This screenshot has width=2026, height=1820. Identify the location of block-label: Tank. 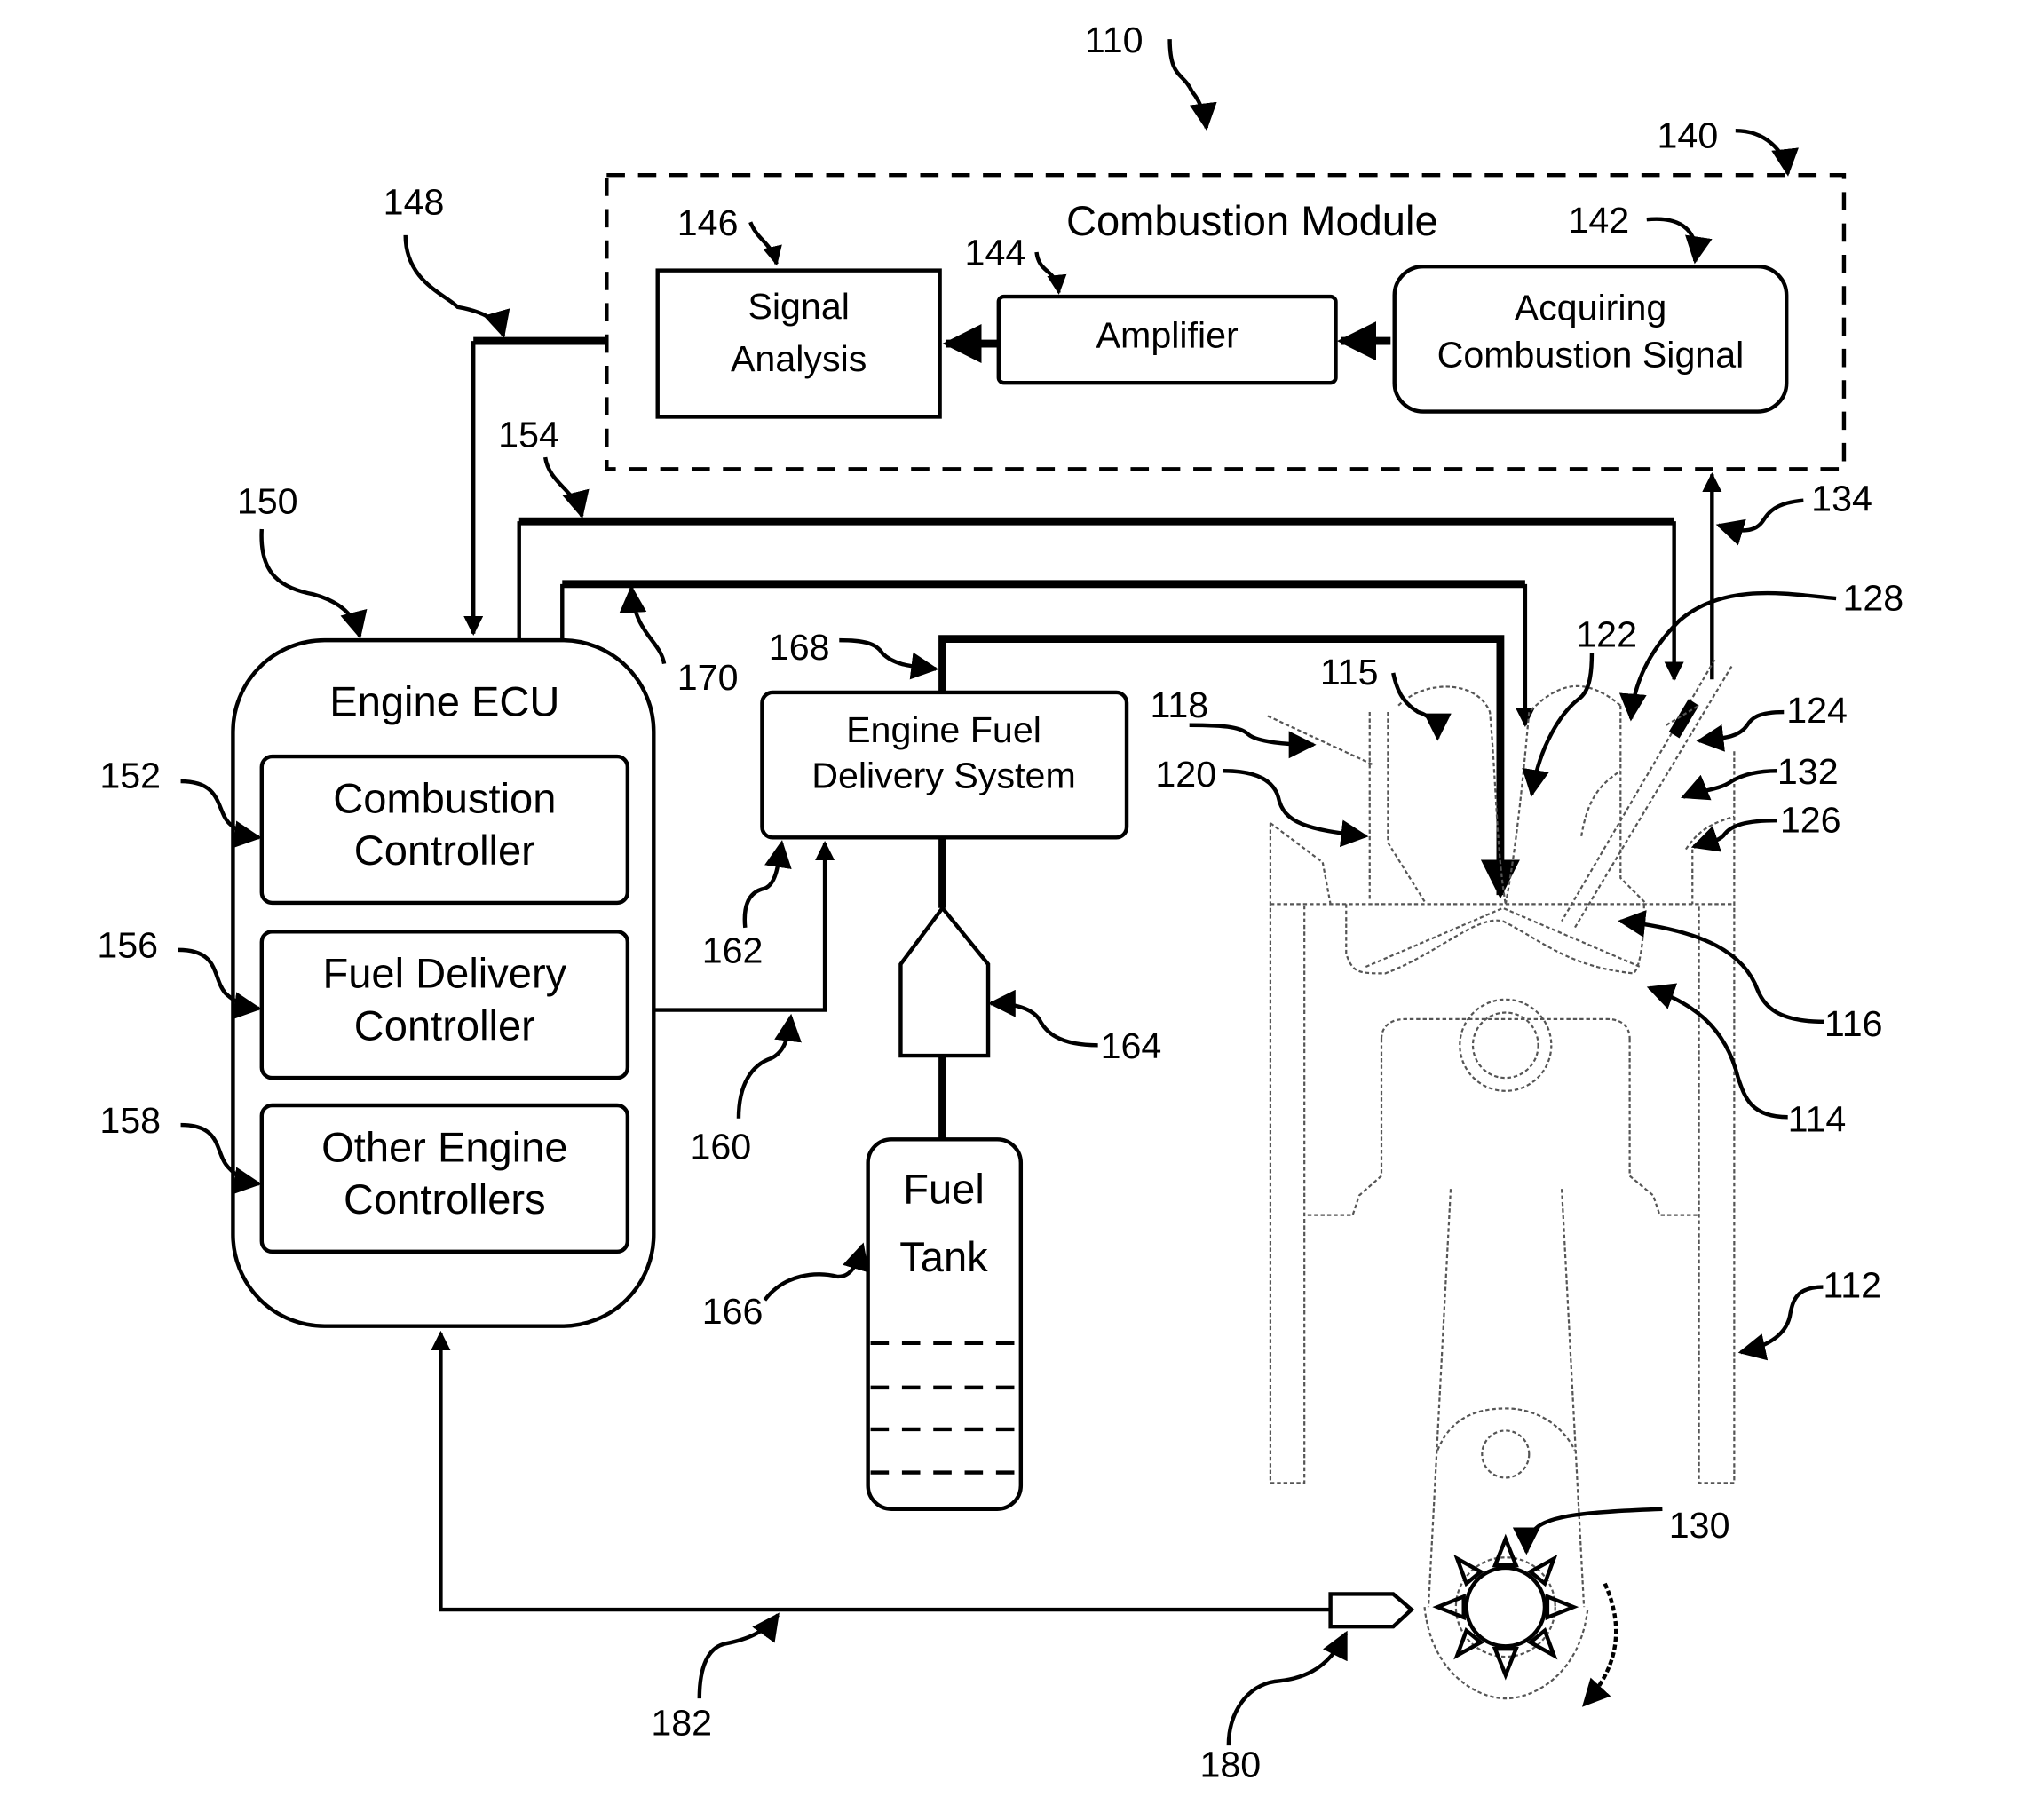
(944, 1256).